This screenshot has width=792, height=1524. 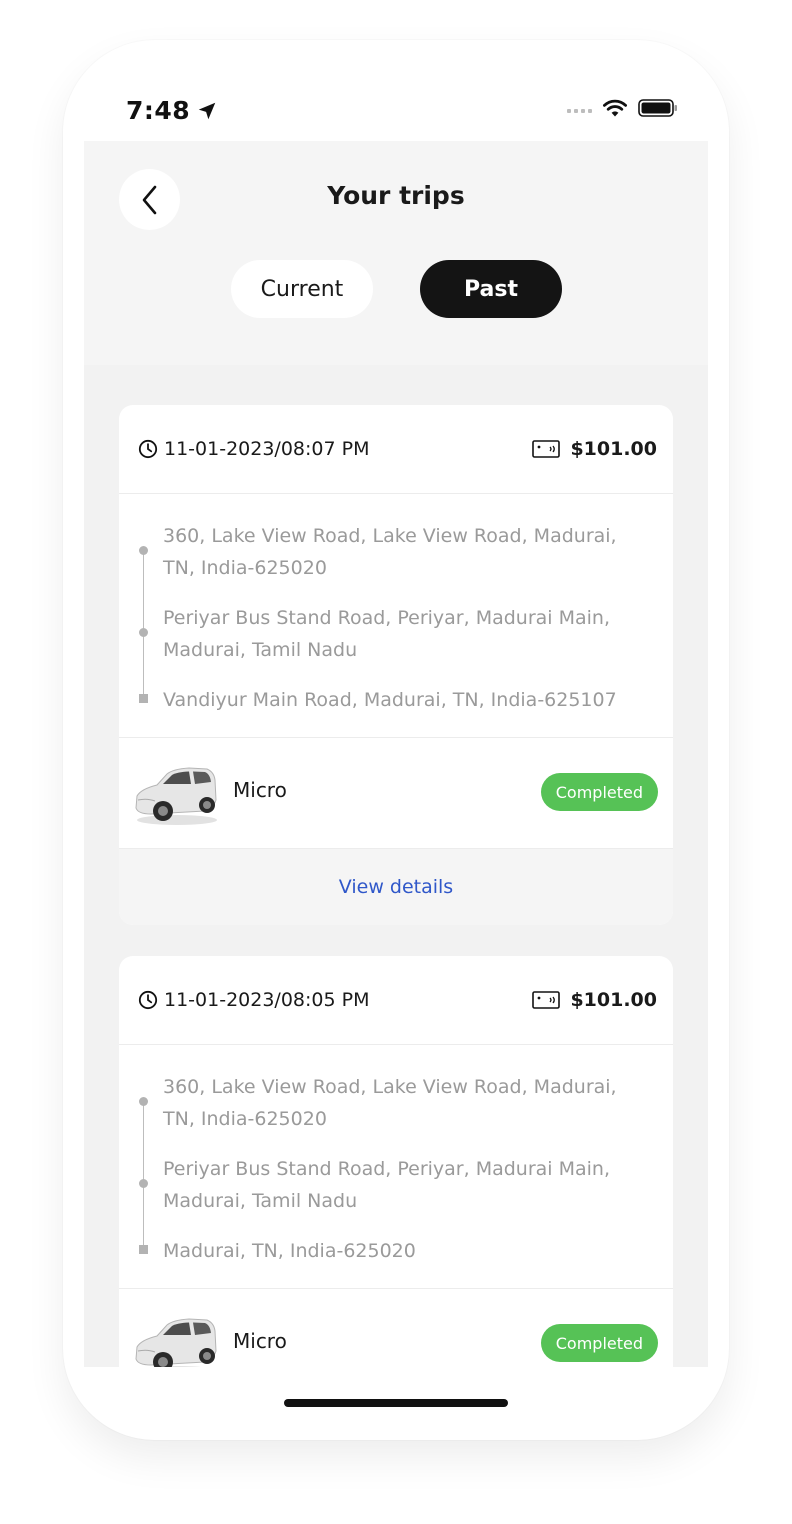 I want to click on status-indicators, so click(x=622, y=108).